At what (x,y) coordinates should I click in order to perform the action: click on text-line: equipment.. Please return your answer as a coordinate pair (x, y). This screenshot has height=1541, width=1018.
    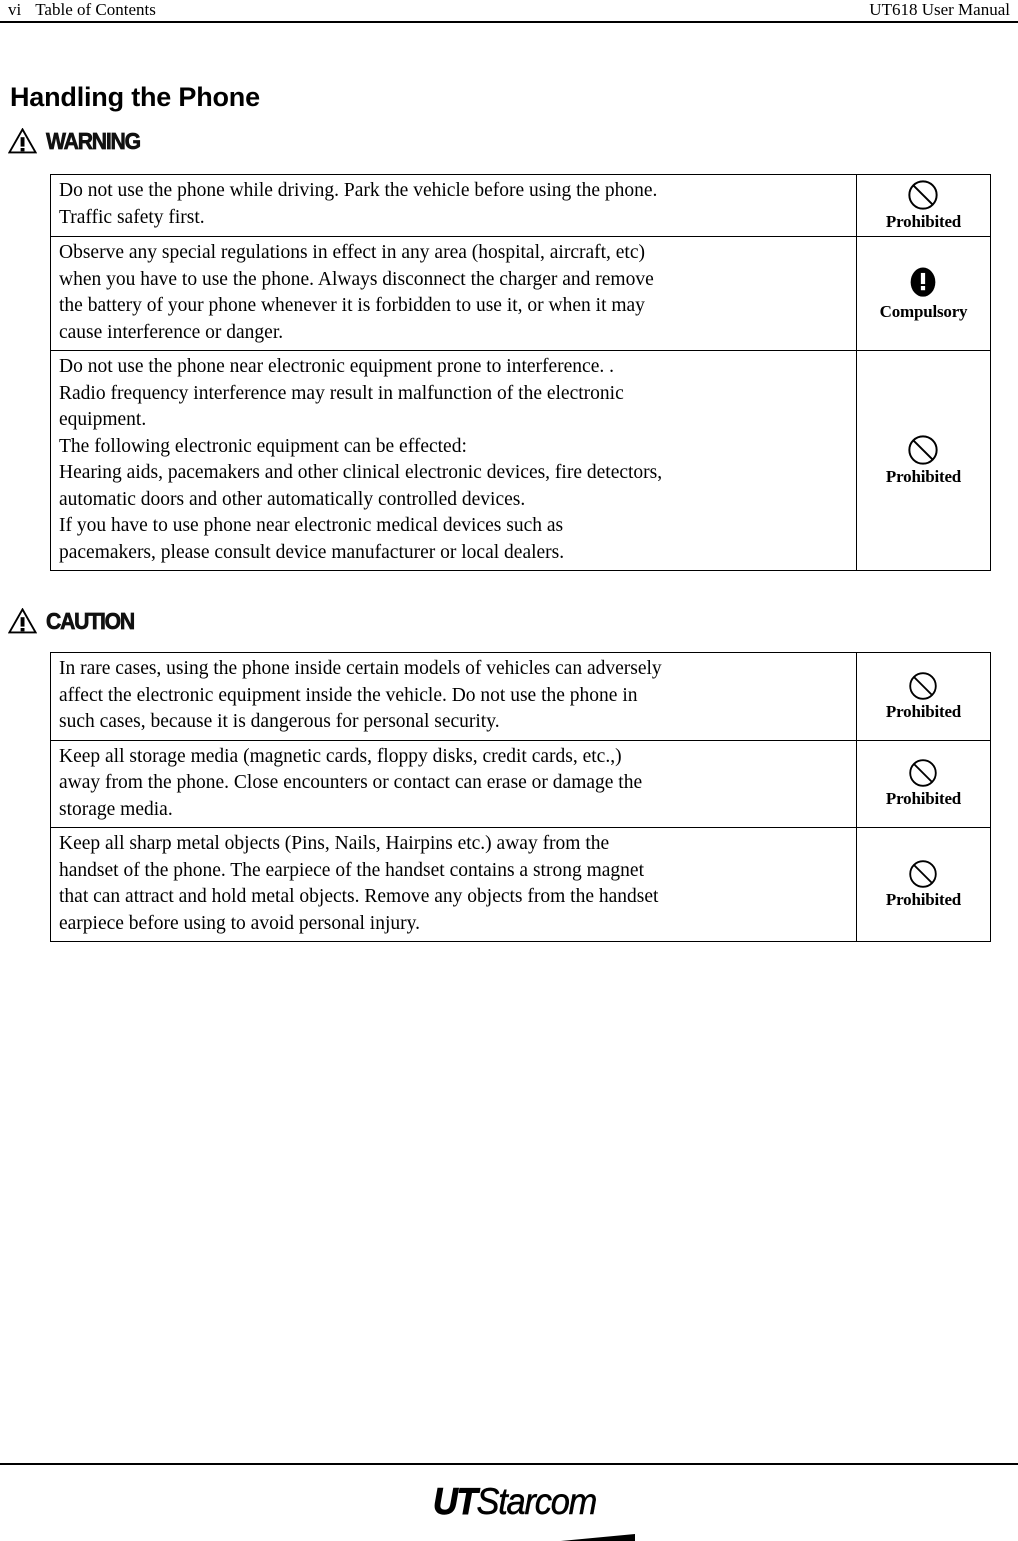
    Looking at the image, I should click on (103, 419).